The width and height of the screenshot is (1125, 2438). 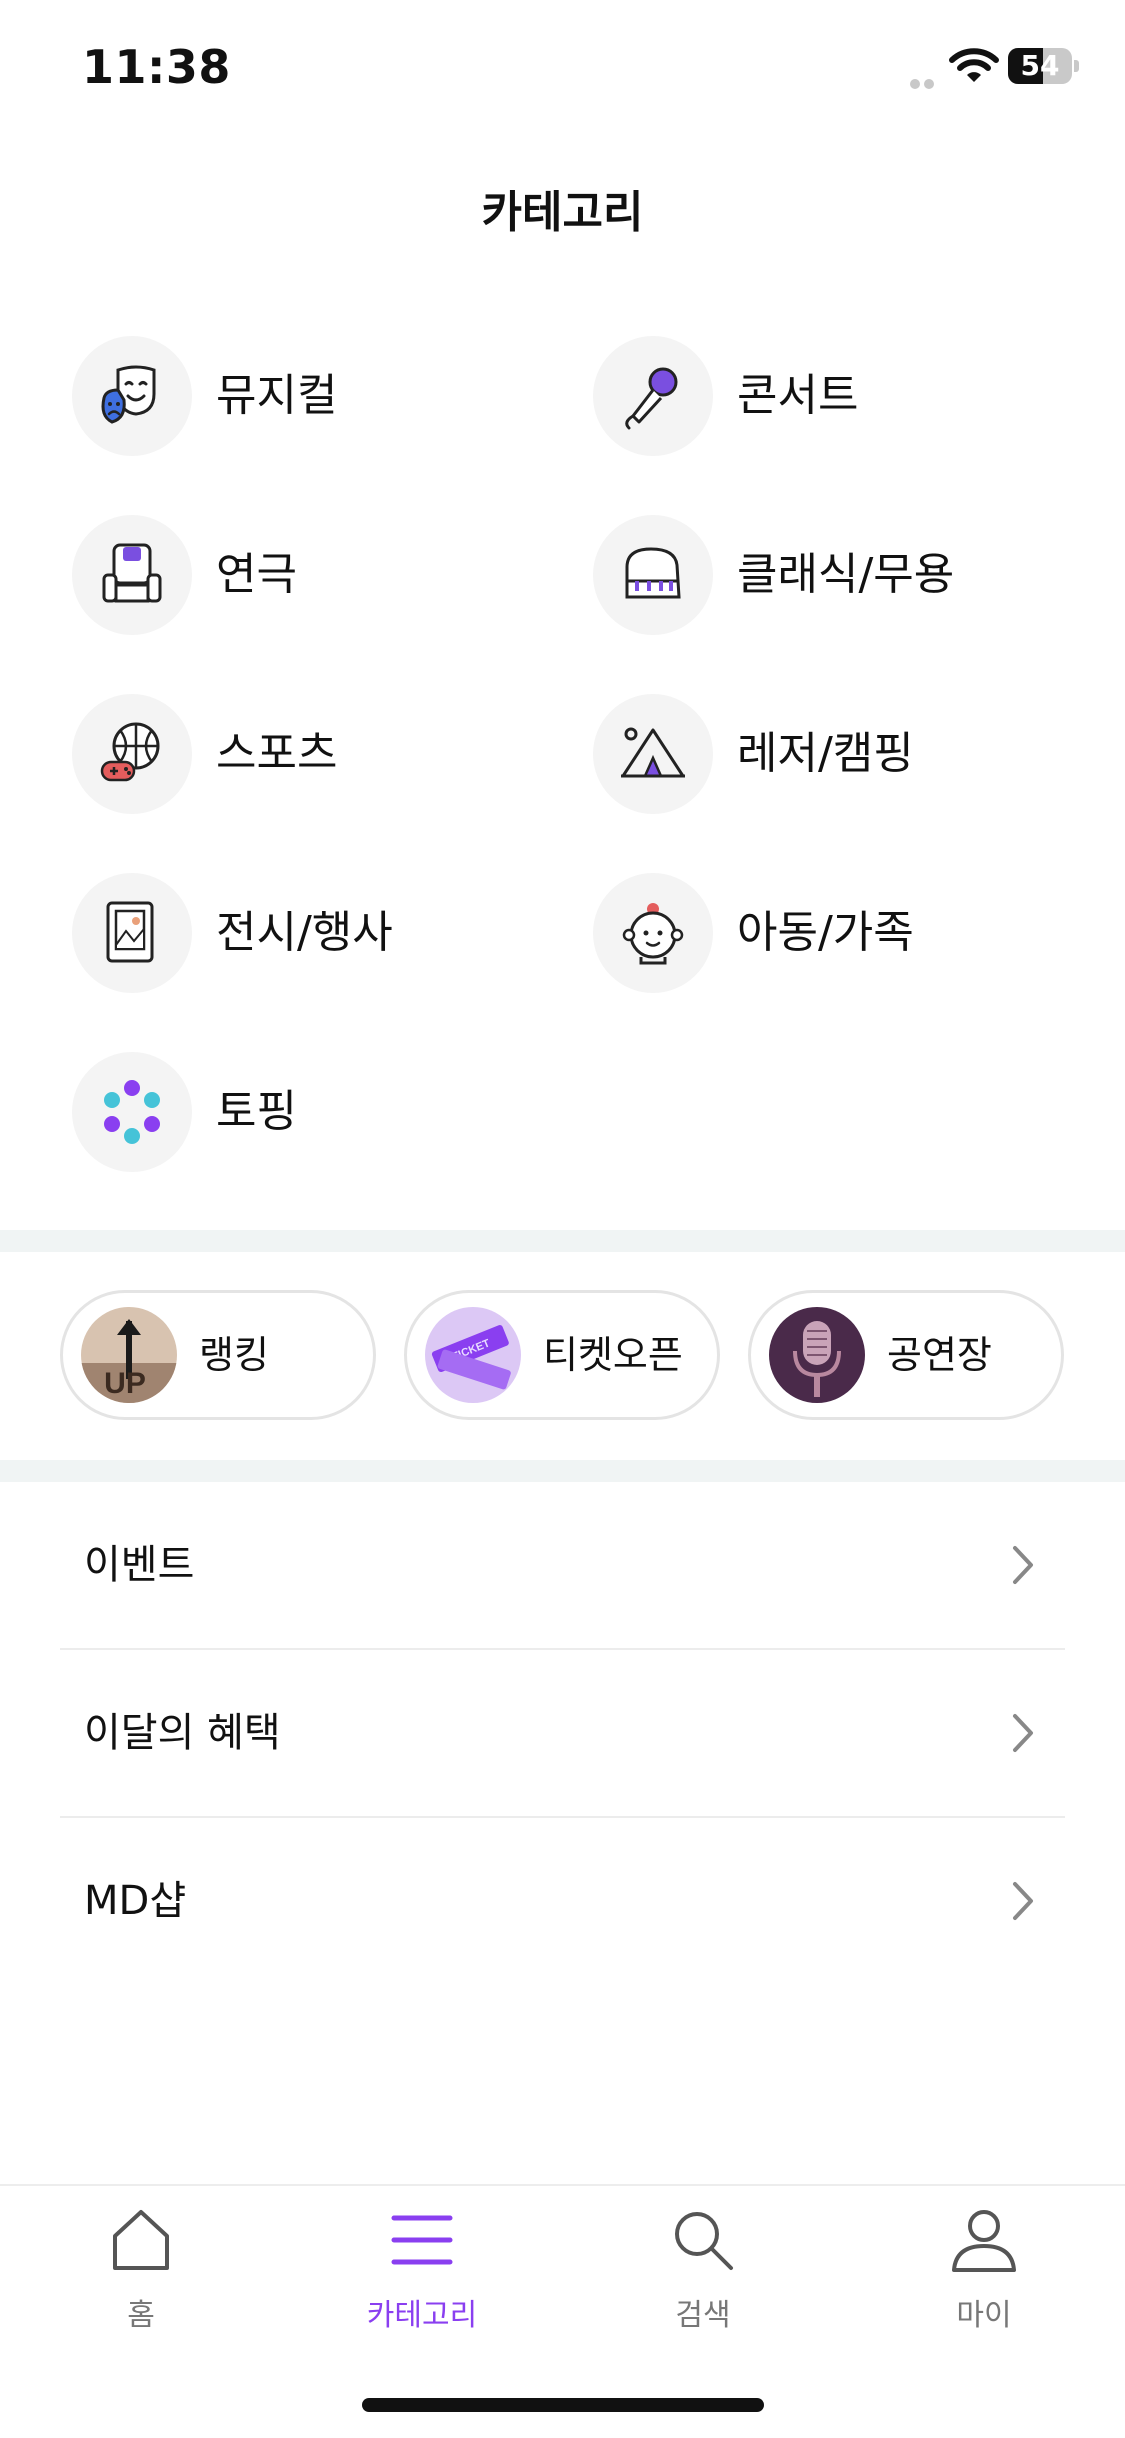 I want to click on theater-seat-icon, so click(x=132, y=575).